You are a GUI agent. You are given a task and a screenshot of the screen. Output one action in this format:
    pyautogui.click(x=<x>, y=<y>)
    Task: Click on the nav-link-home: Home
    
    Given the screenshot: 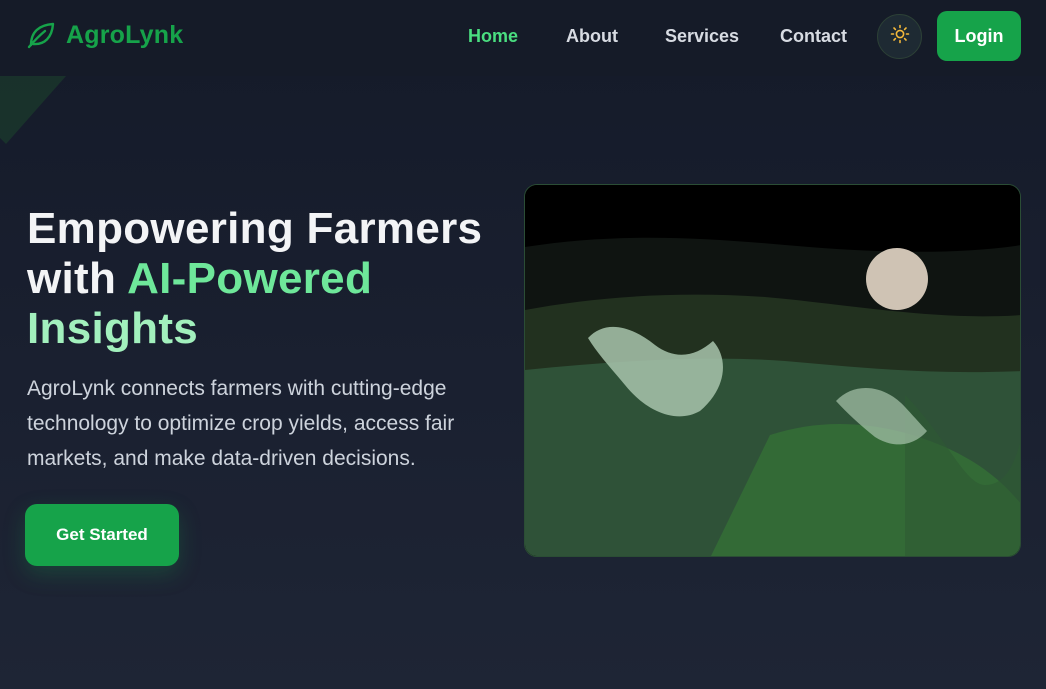 What is the action you would take?
    pyautogui.click(x=493, y=36)
    